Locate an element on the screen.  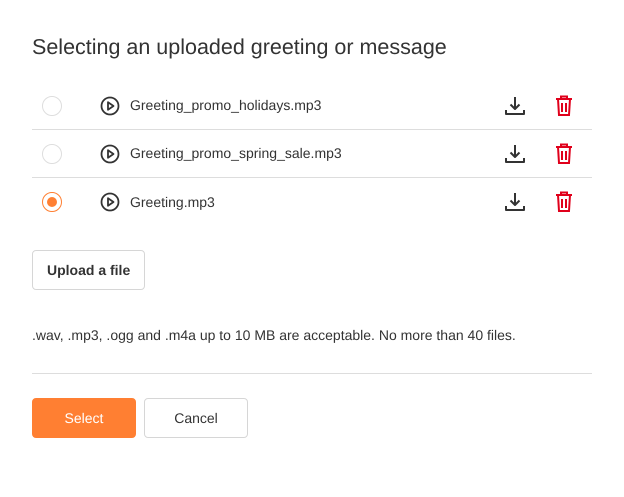
cancel-button: Cancel is located at coordinates (196, 418).